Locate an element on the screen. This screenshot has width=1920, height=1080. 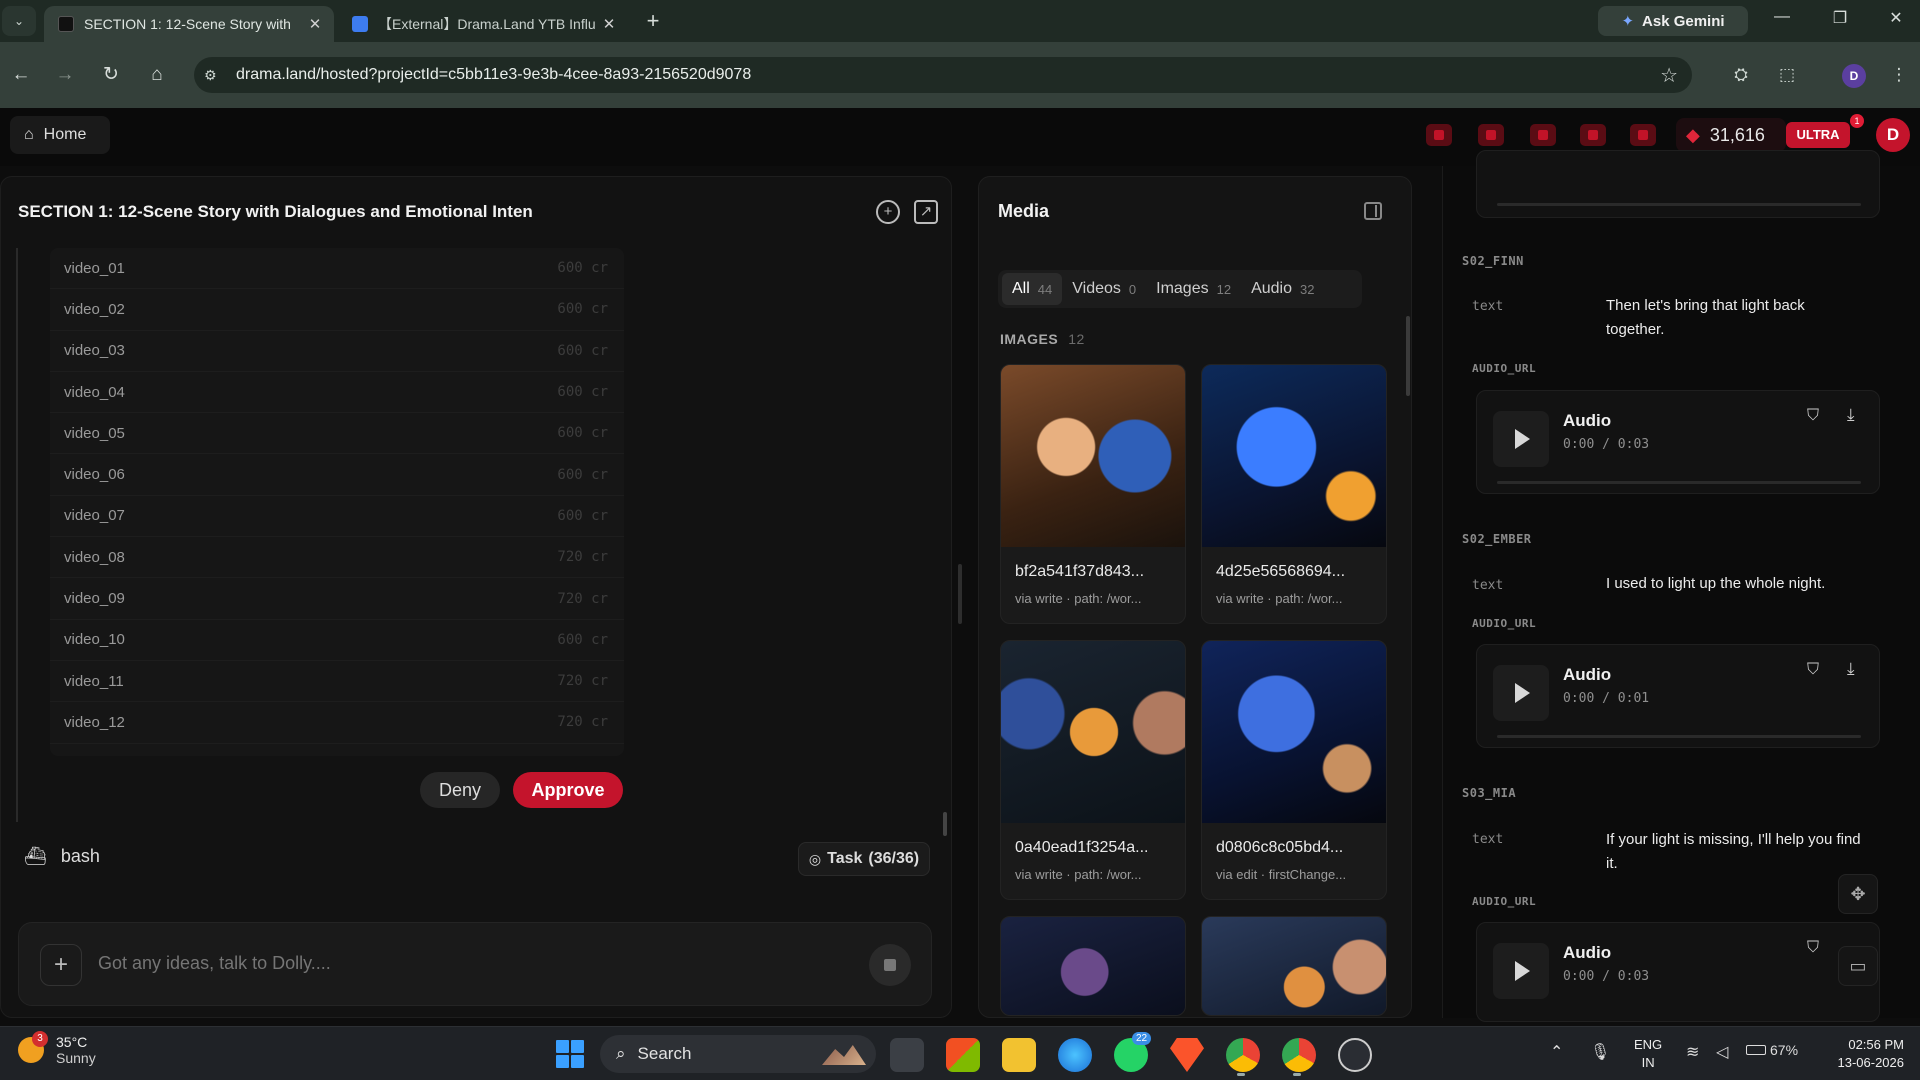
open-external-icon: ↗ is located at coordinates (926, 212).